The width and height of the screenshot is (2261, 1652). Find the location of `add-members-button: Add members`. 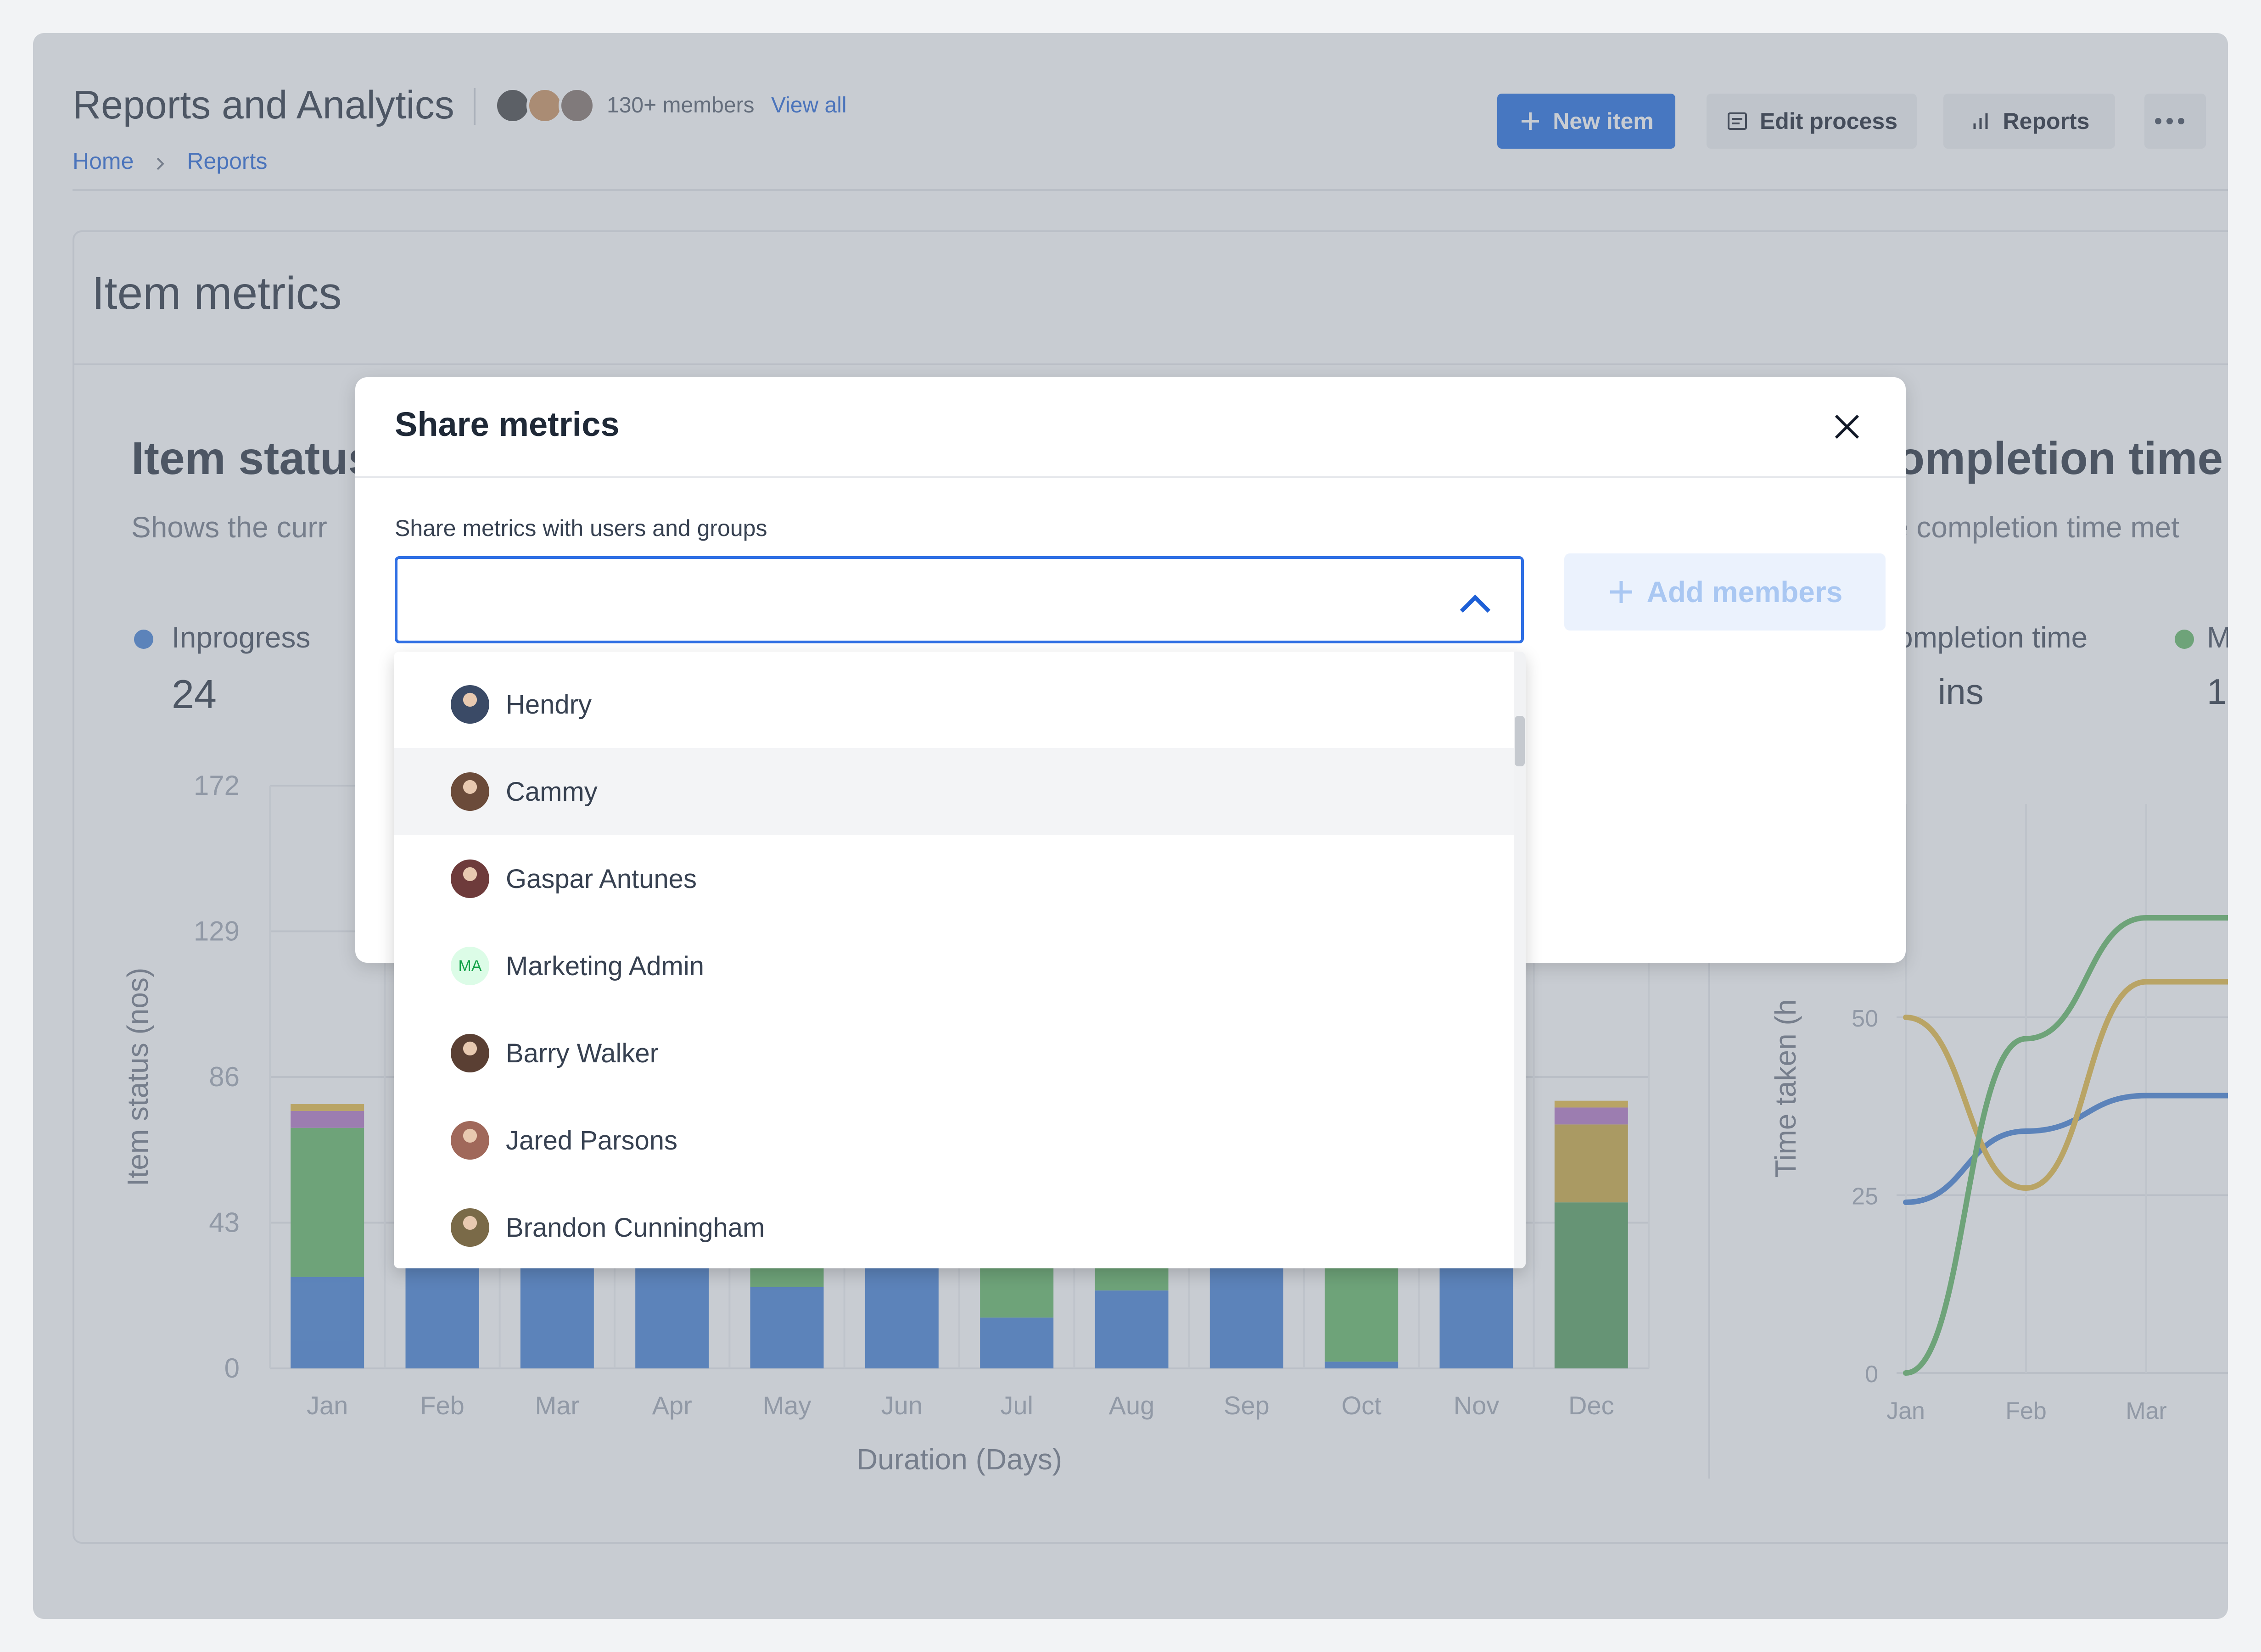

add-members-button: Add members is located at coordinates (1725, 592).